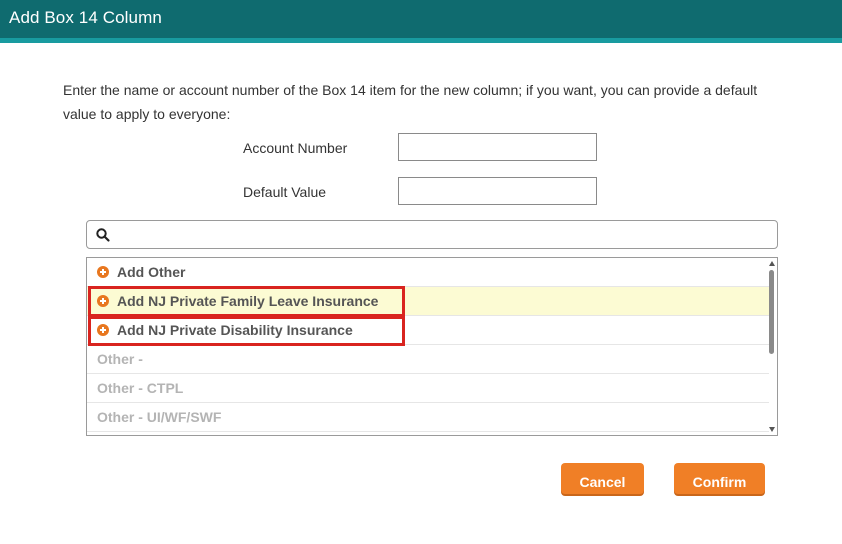 This screenshot has height=544, width=842. What do you see at coordinates (103, 235) in the screenshot?
I see `search-icon` at bounding box center [103, 235].